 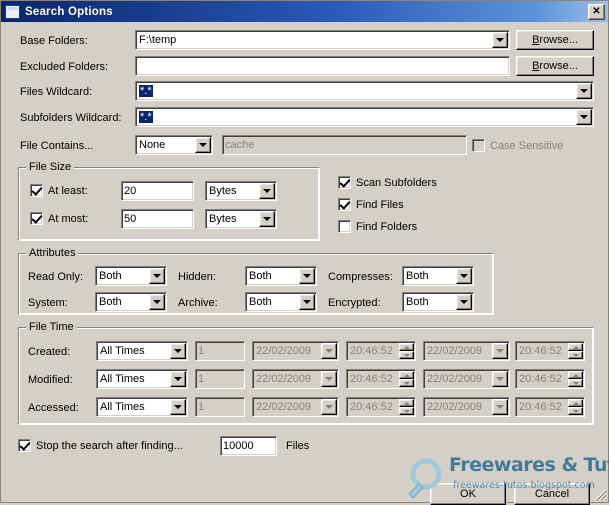 What do you see at coordinates (298, 446) in the screenshot?
I see `stop-search-suffix-label: Files` at bounding box center [298, 446].